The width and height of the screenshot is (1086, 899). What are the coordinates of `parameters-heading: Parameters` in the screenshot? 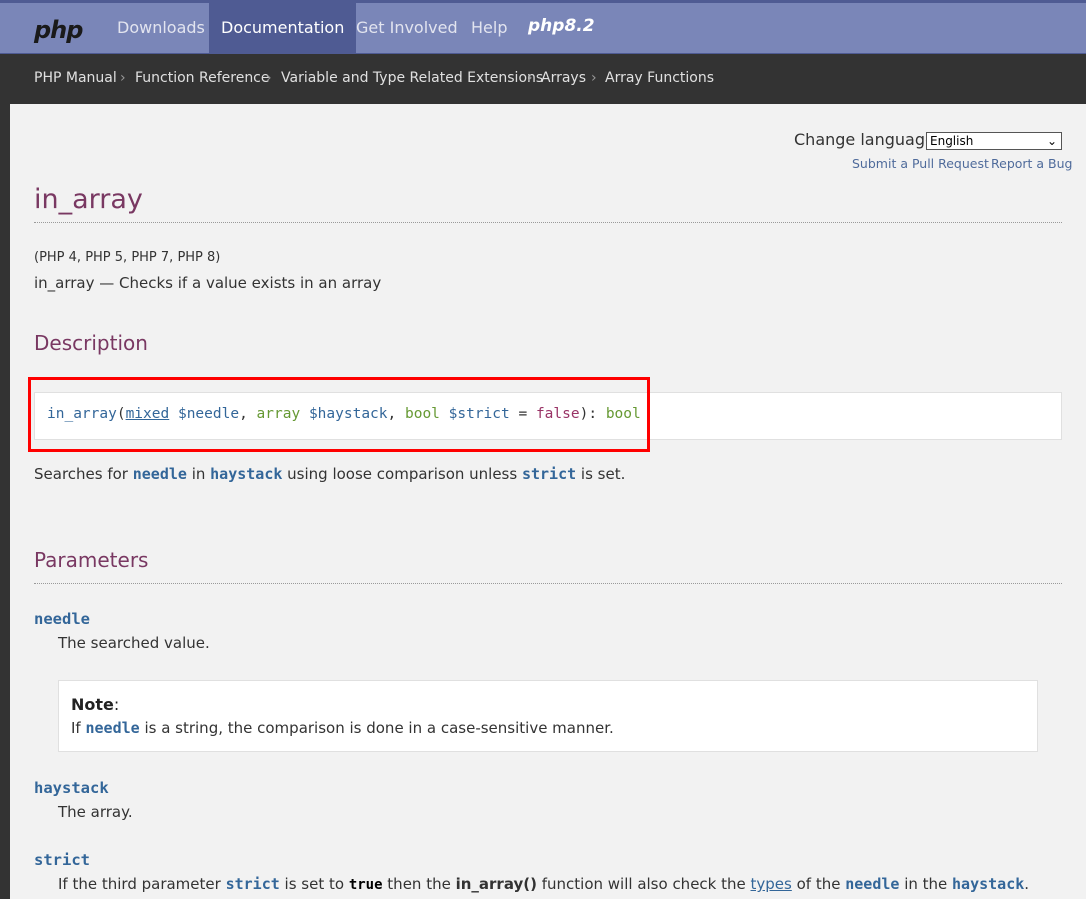 It's located at (91, 560).